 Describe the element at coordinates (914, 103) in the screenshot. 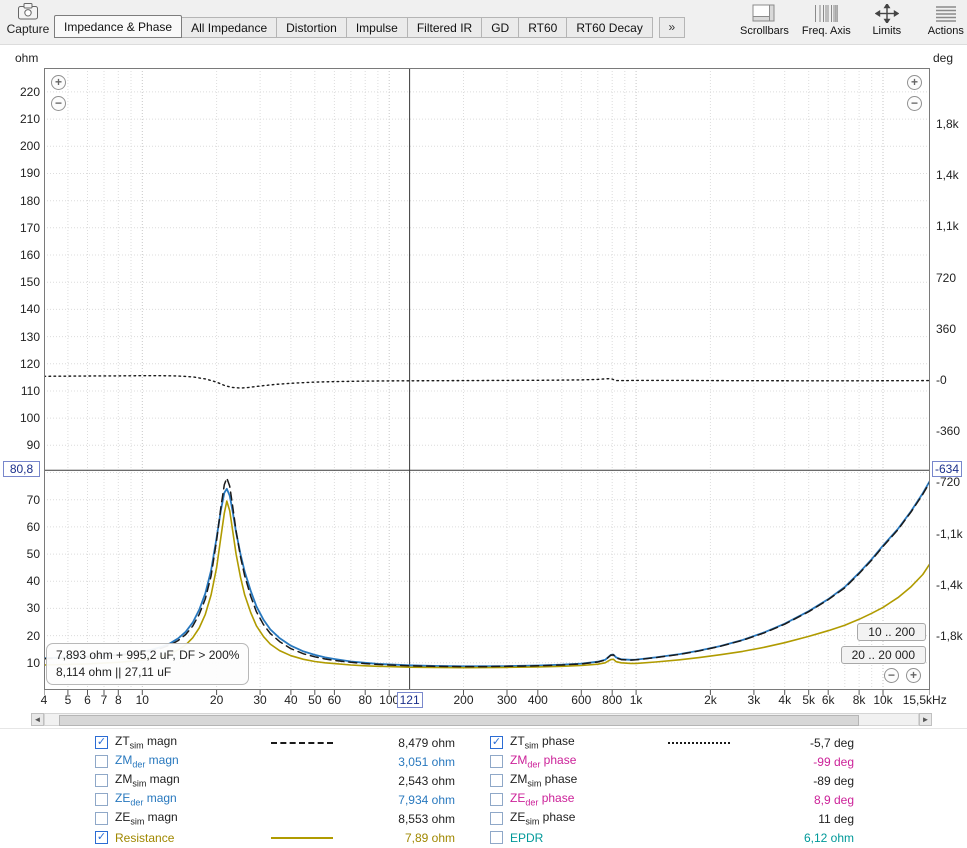

I see `zoom-out-right-axis-button: −` at that location.